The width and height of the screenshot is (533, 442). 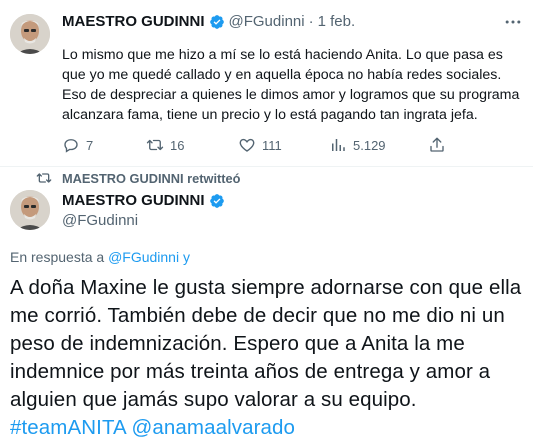 I want to click on views-icon, so click(x=338, y=145).